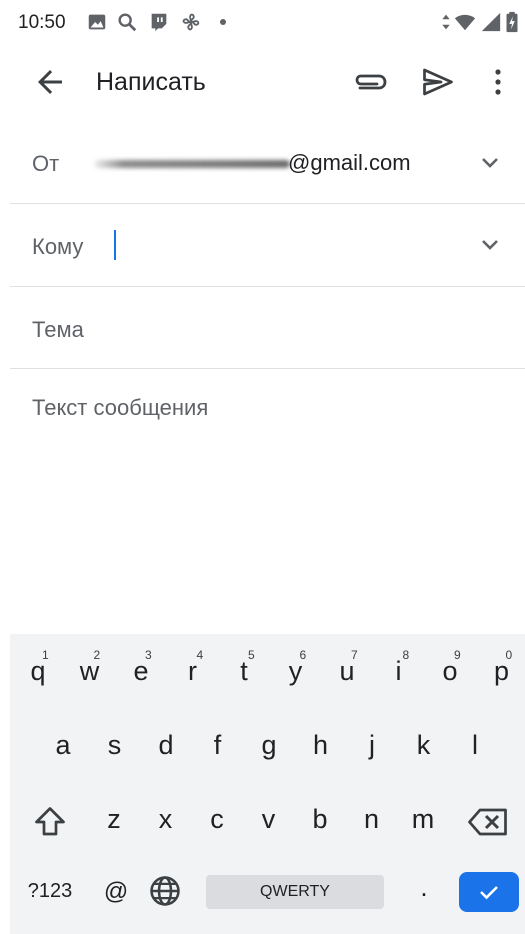 The image size is (525, 934). I want to click on key-x: x, so click(166, 819).